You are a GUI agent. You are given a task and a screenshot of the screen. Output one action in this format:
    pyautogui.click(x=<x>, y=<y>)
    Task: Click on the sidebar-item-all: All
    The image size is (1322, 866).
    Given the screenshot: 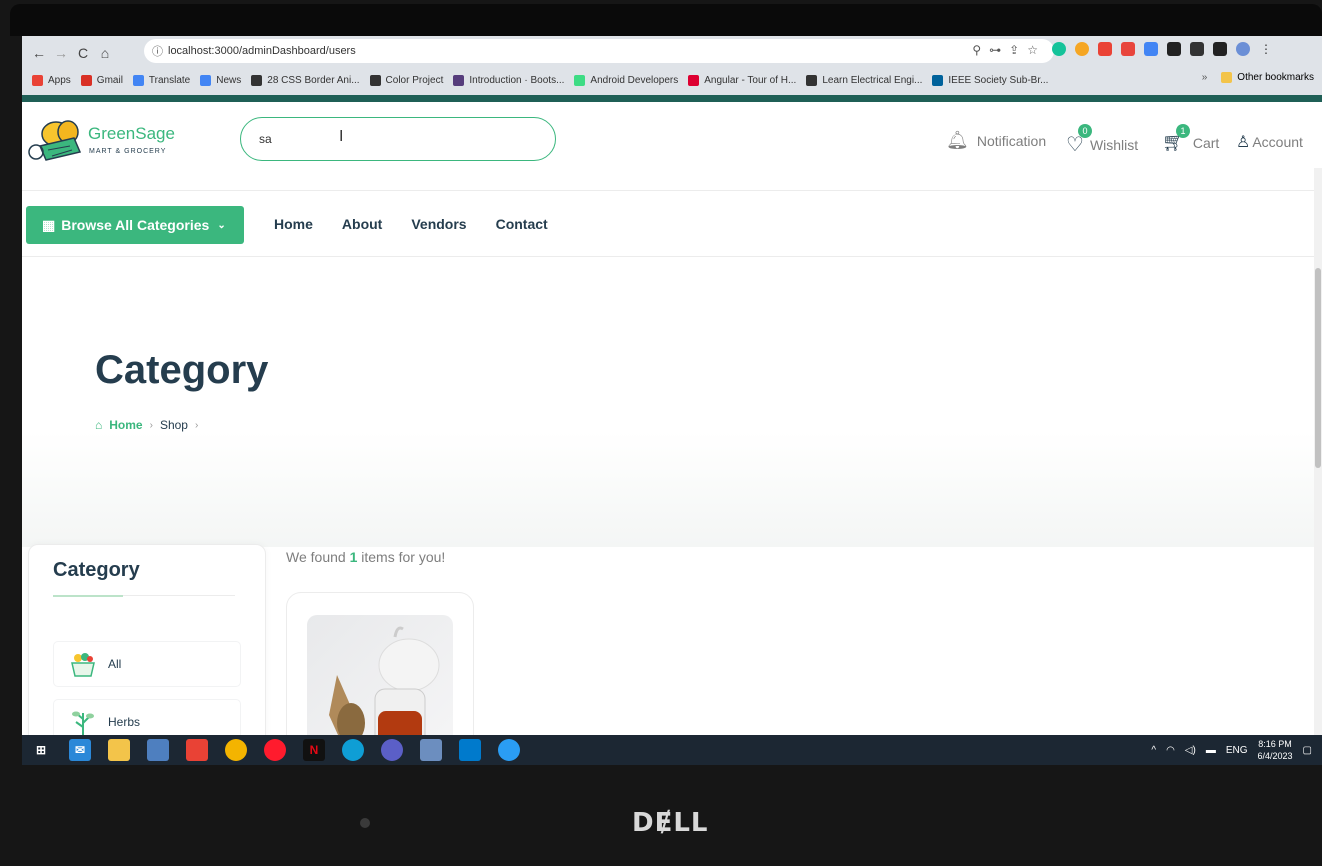 What is the action you would take?
    pyautogui.click(x=147, y=664)
    